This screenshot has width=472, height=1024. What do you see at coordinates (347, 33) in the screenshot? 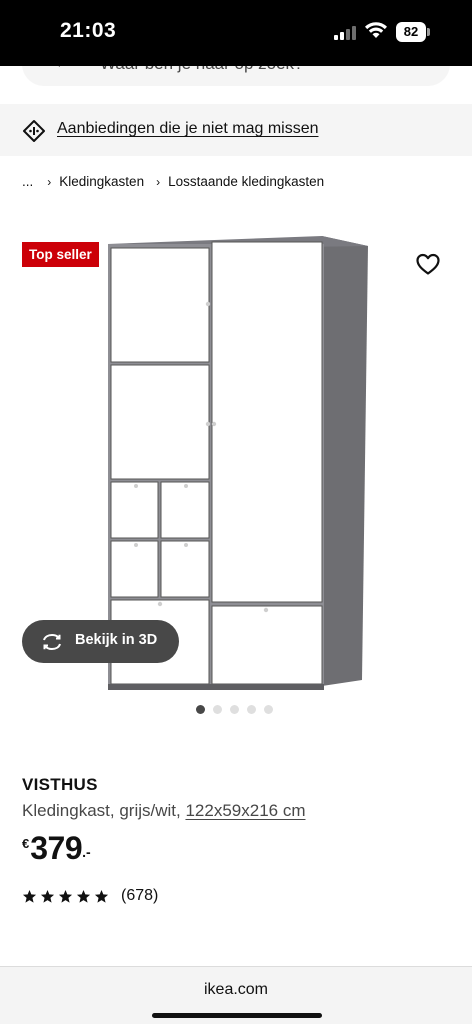
I see `cellular-signal-icon` at bounding box center [347, 33].